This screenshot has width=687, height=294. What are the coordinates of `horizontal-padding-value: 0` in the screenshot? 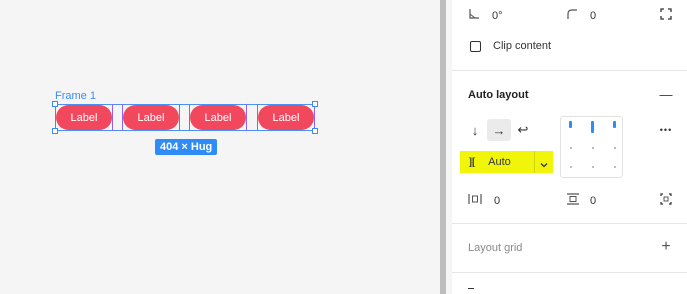 It's located at (497, 201).